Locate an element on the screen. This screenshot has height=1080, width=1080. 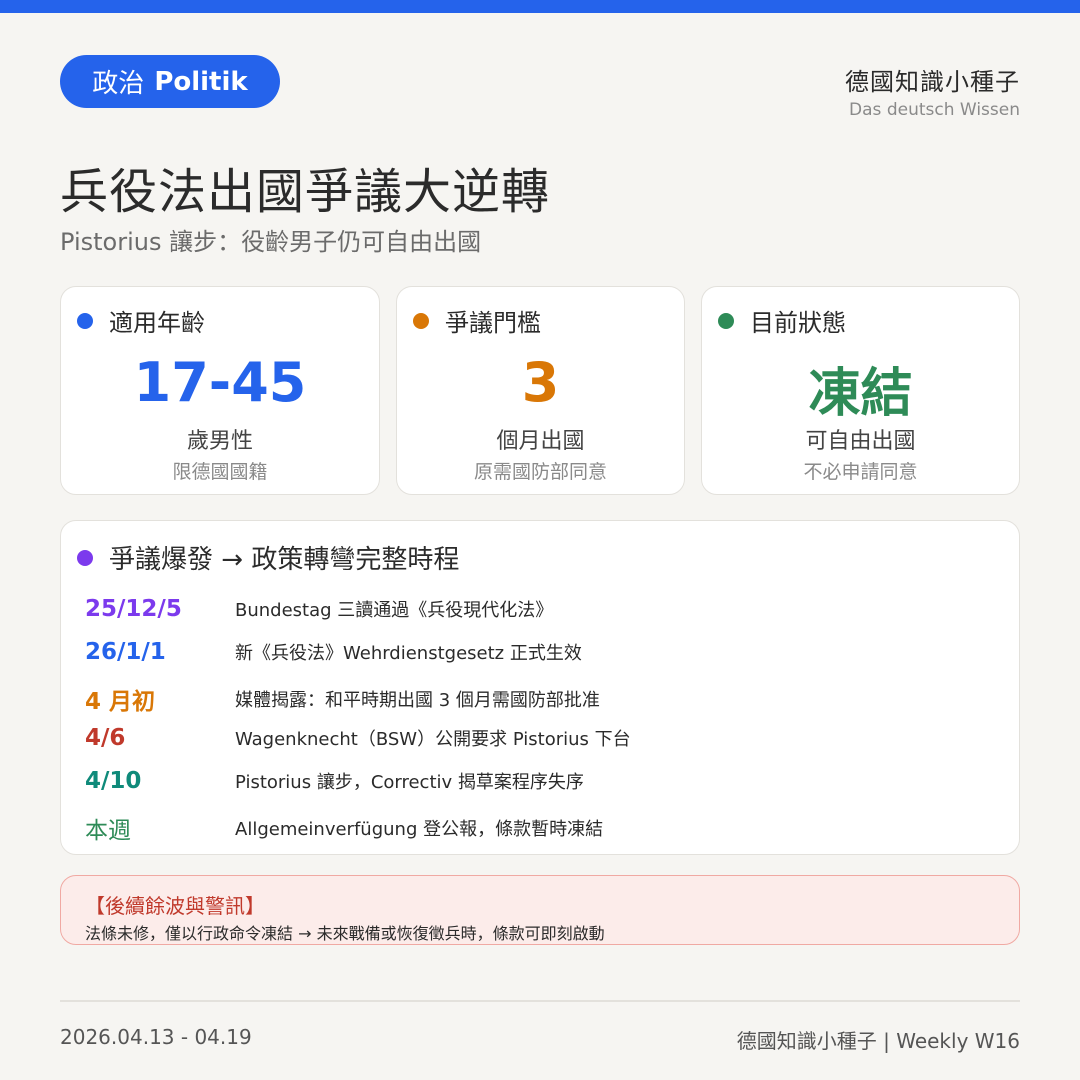
timeline-row: 4/6 Wagenknecht（BSW）公開要求 Pistorius 下台 is located at coordinates (358, 738).